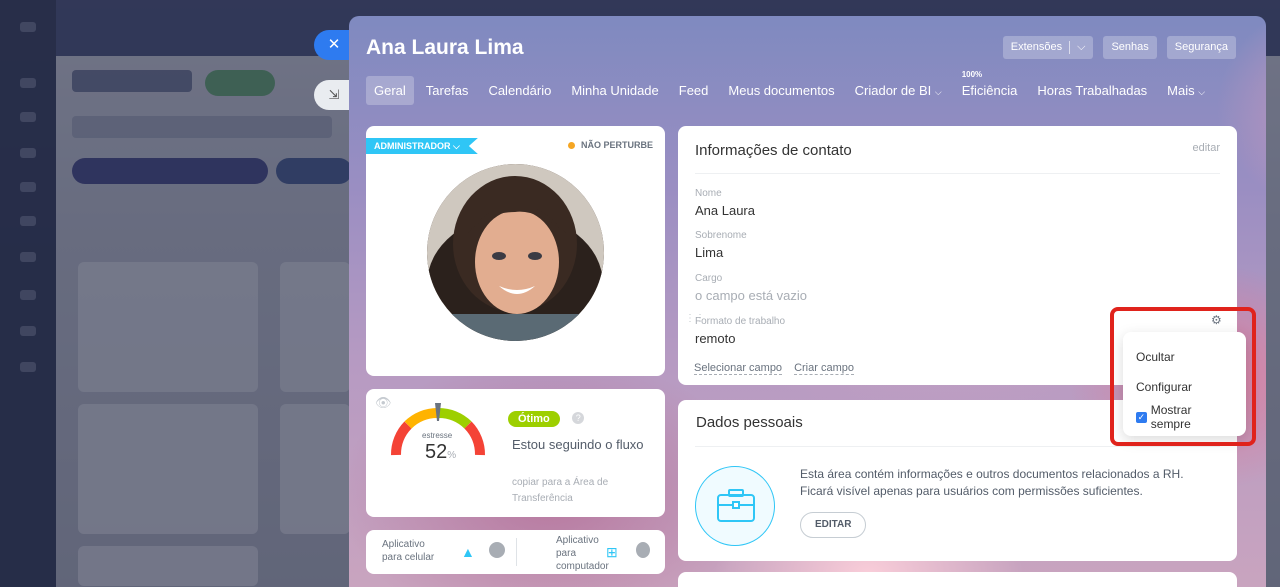 Image resolution: width=1280 pixels, height=587 pixels. What do you see at coordinates (708, 193) in the screenshot?
I see `field-label: Nome` at bounding box center [708, 193].